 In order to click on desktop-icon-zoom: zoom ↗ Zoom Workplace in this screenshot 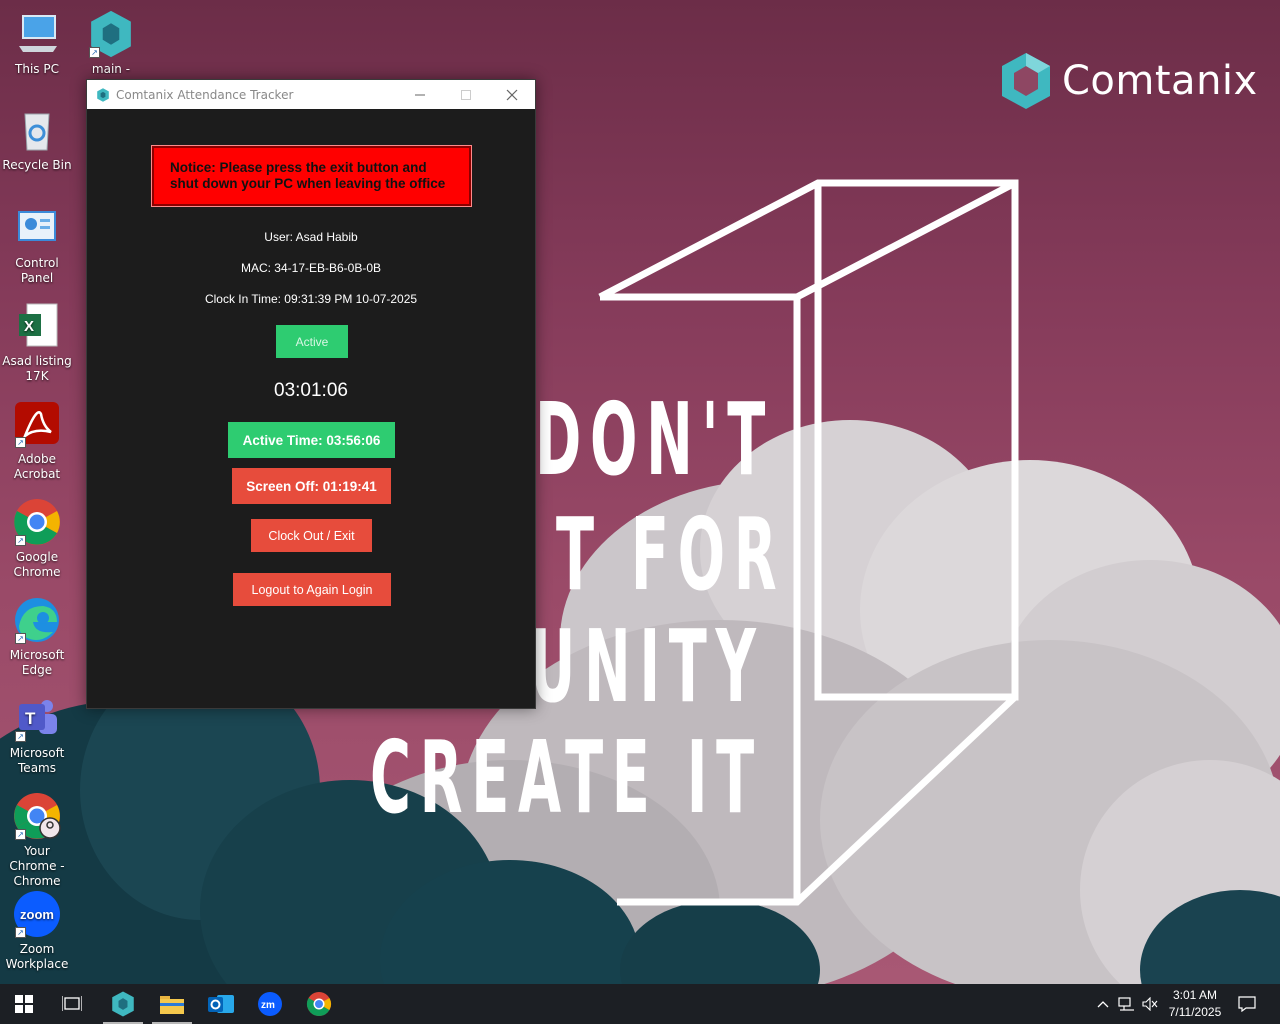, I will do `click(37, 931)`.